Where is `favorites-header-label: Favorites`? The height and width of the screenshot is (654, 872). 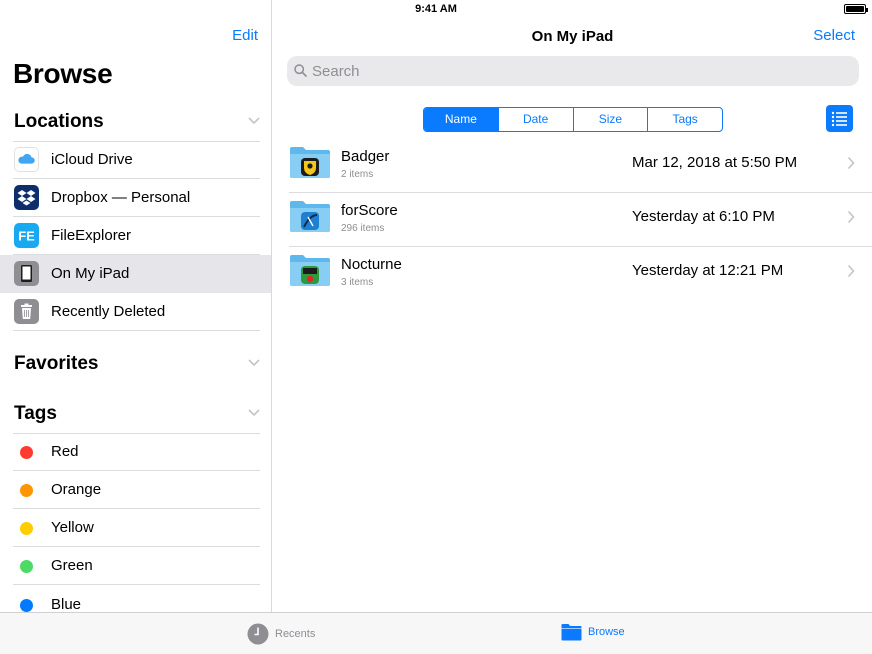 favorites-header-label: Favorites is located at coordinates (56, 363).